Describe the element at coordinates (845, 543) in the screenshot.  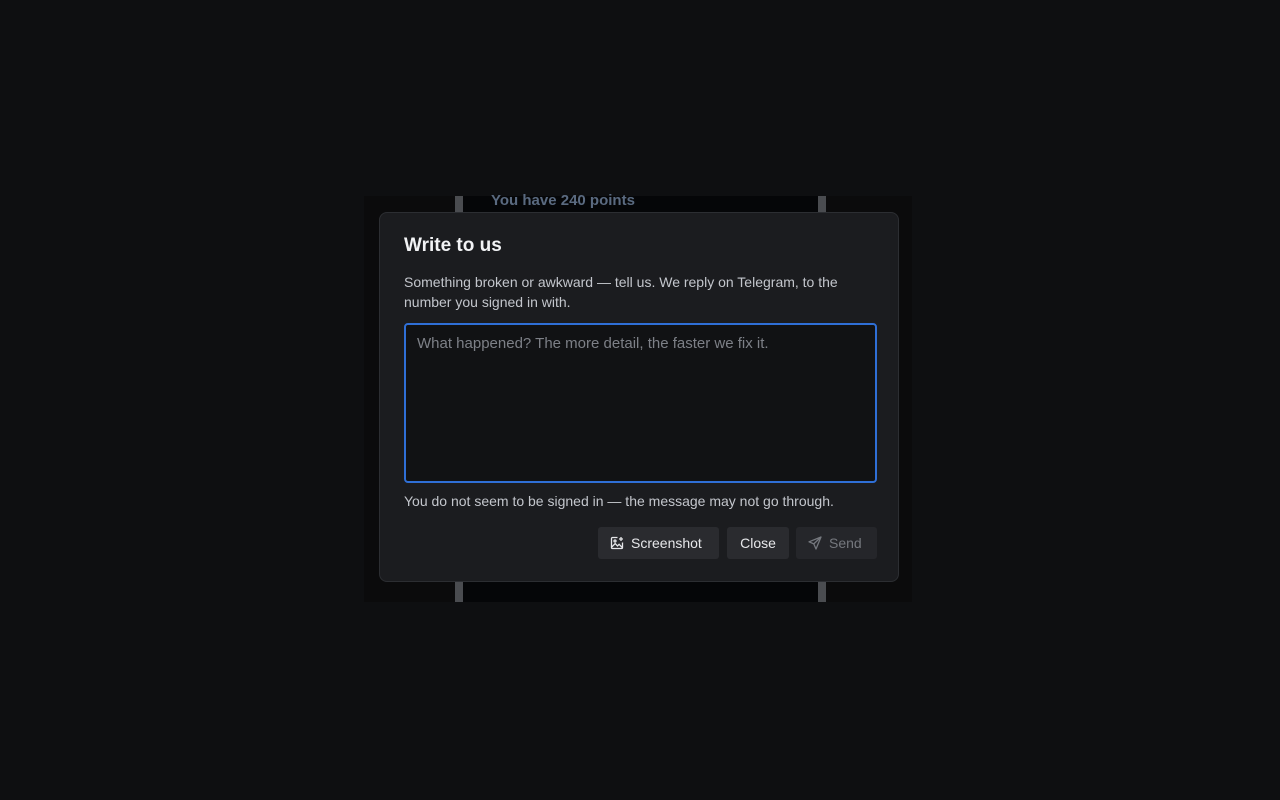
I see `send-button-label: Send` at that location.